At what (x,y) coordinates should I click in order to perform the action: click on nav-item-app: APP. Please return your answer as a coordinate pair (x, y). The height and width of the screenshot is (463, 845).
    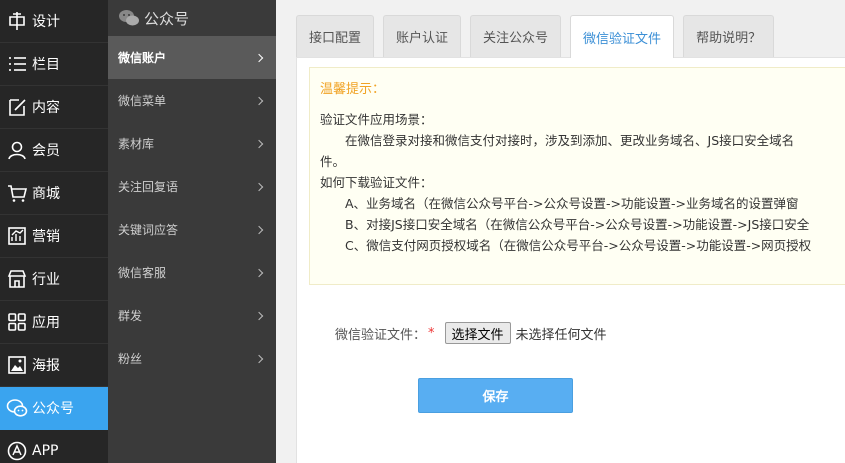
    Looking at the image, I should click on (54, 446).